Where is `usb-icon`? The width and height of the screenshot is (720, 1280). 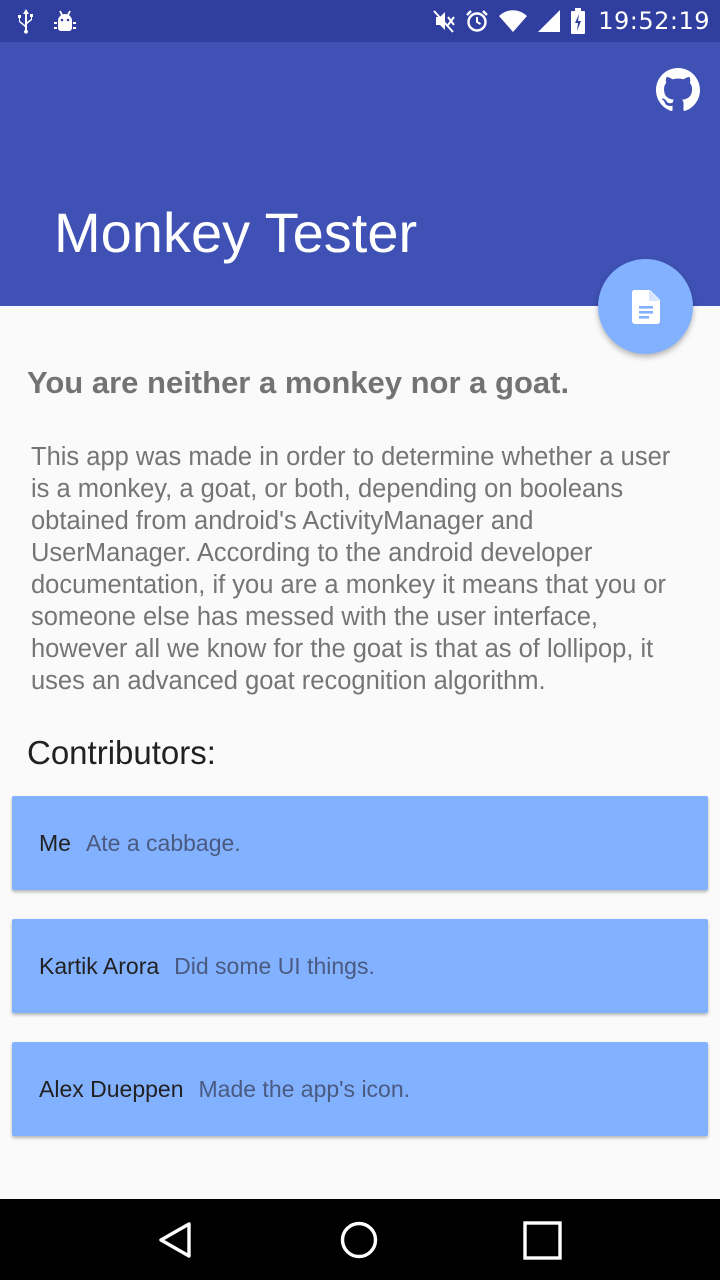 usb-icon is located at coordinates (26, 21).